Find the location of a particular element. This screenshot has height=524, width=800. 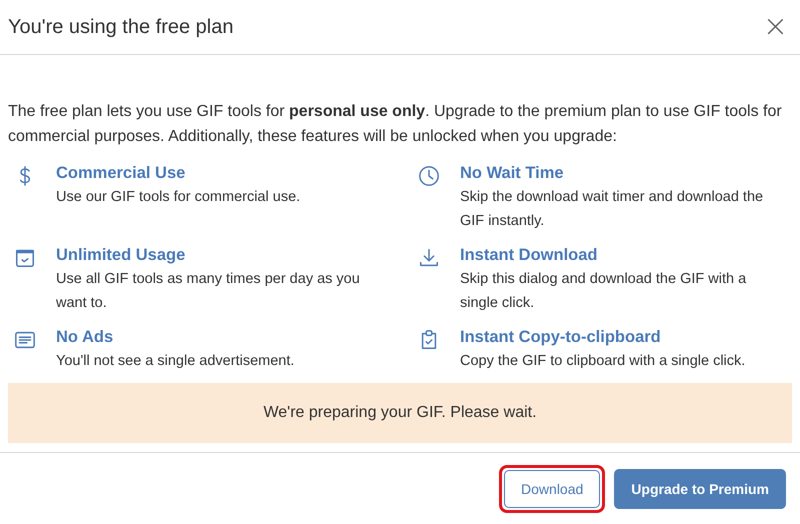

document-icon is located at coordinates (25, 340).